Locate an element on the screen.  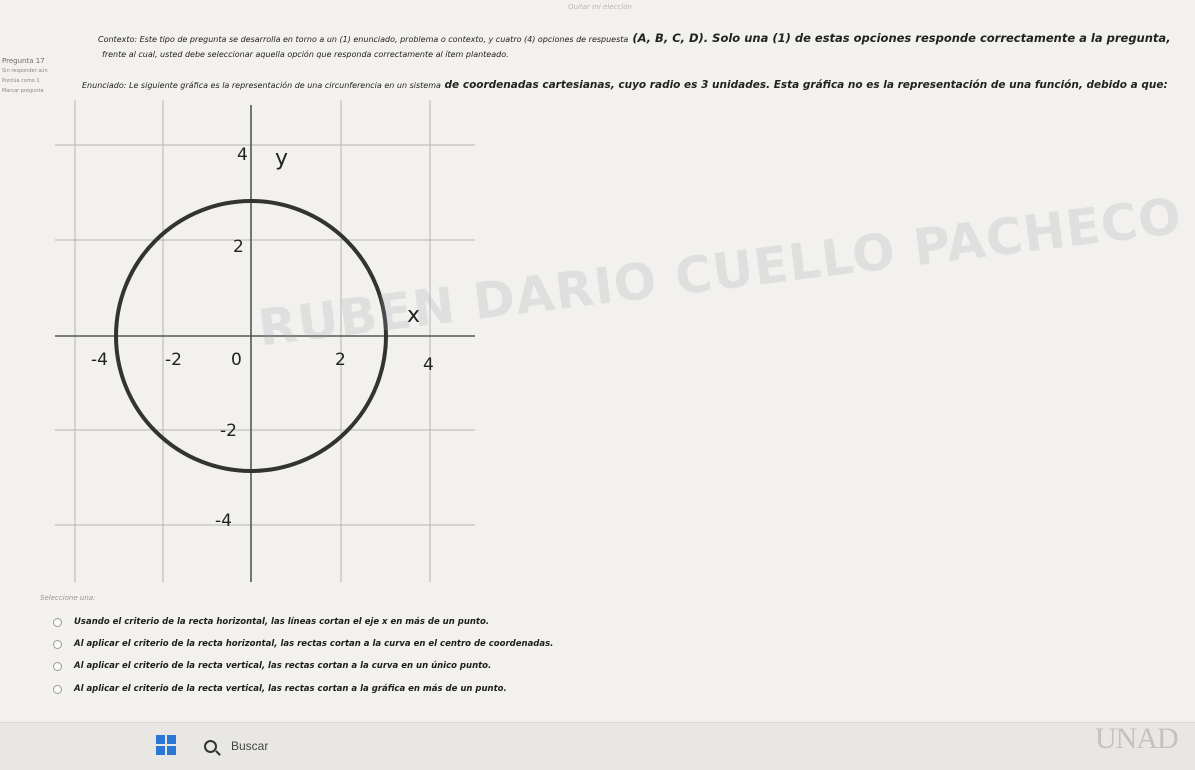
question-status: Sin responder aún is located at coordinates (25, 71).